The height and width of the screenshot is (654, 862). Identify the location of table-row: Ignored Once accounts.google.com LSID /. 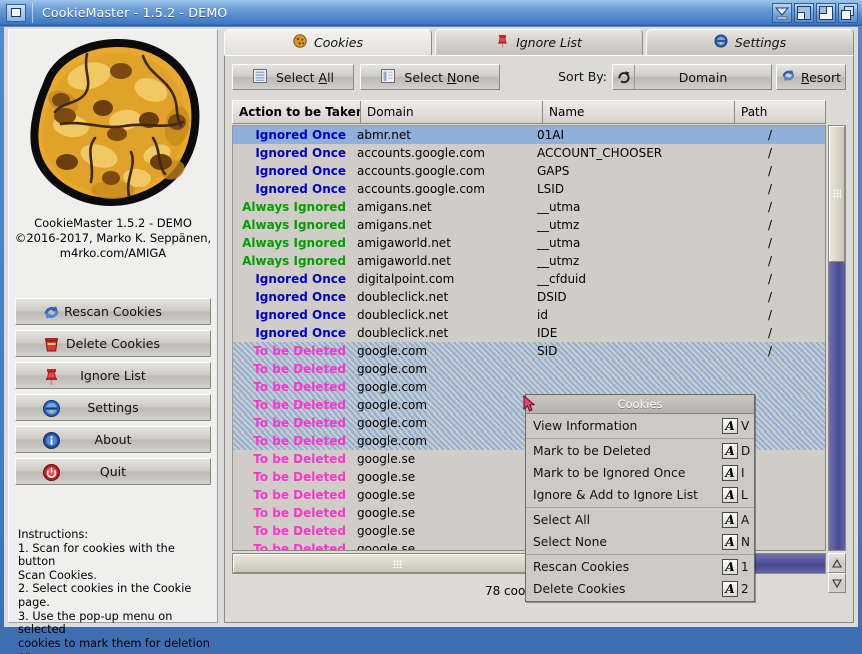
(529, 189).